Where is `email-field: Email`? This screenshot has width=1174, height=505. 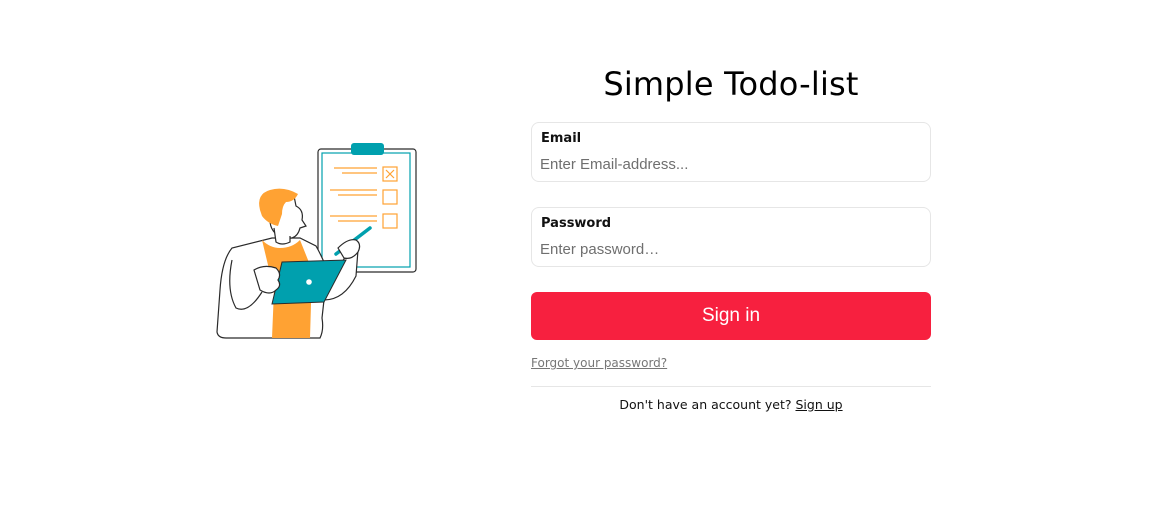 email-field: Email is located at coordinates (731, 152).